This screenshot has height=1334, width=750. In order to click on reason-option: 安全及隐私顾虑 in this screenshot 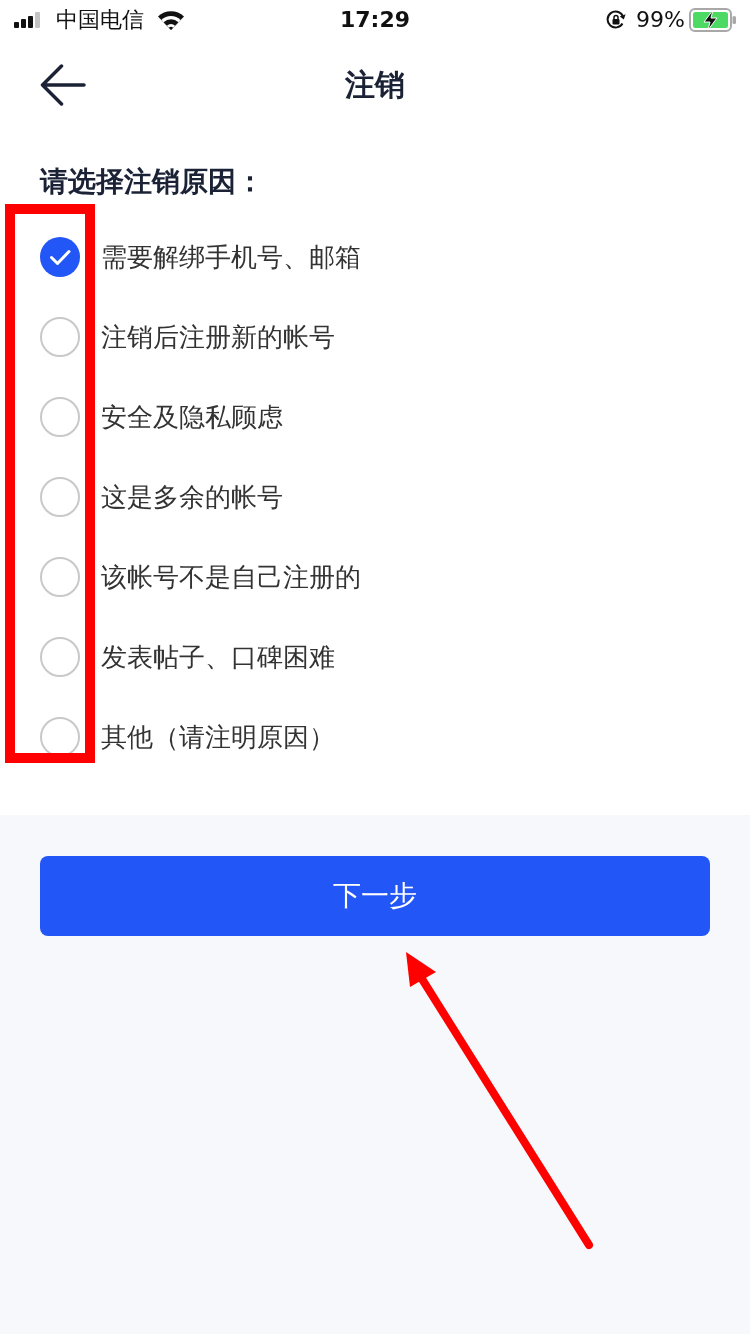, I will do `click(161, 417)`.